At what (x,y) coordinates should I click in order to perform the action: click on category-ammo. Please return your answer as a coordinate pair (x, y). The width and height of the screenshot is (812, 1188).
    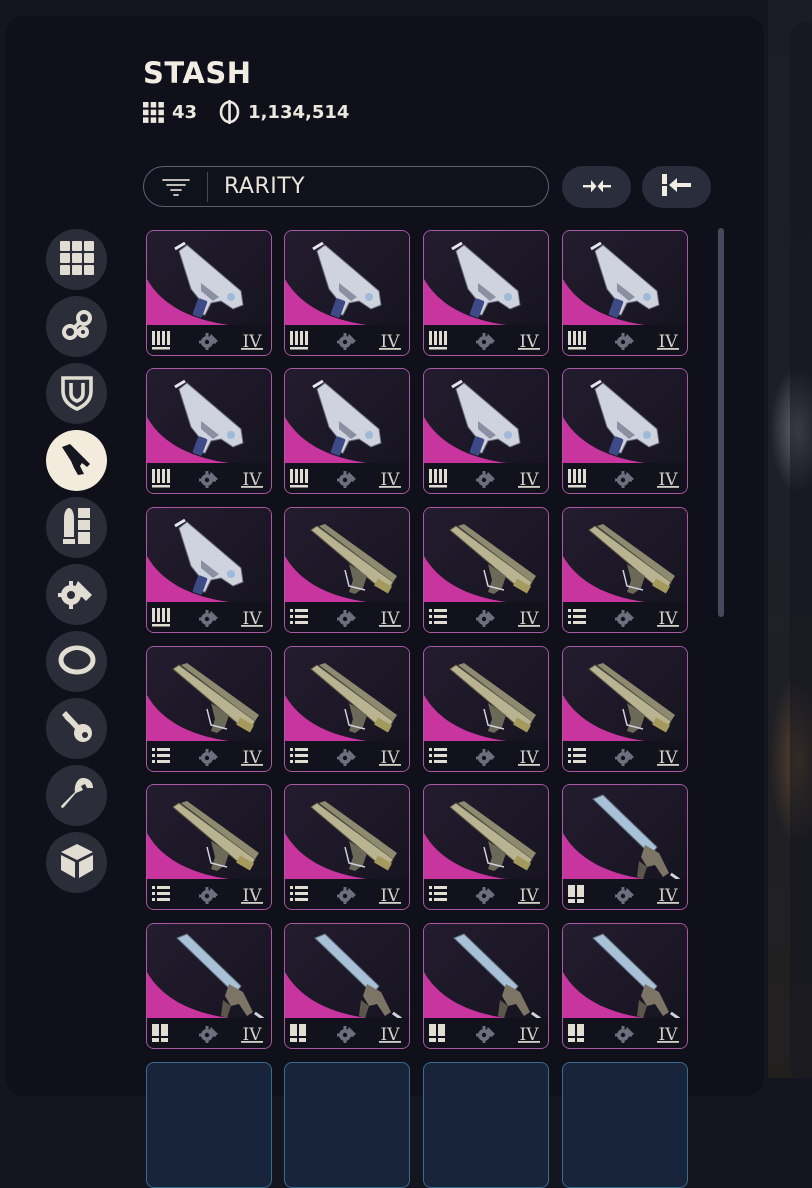
    Looking at the image, I should click on (76, 527).